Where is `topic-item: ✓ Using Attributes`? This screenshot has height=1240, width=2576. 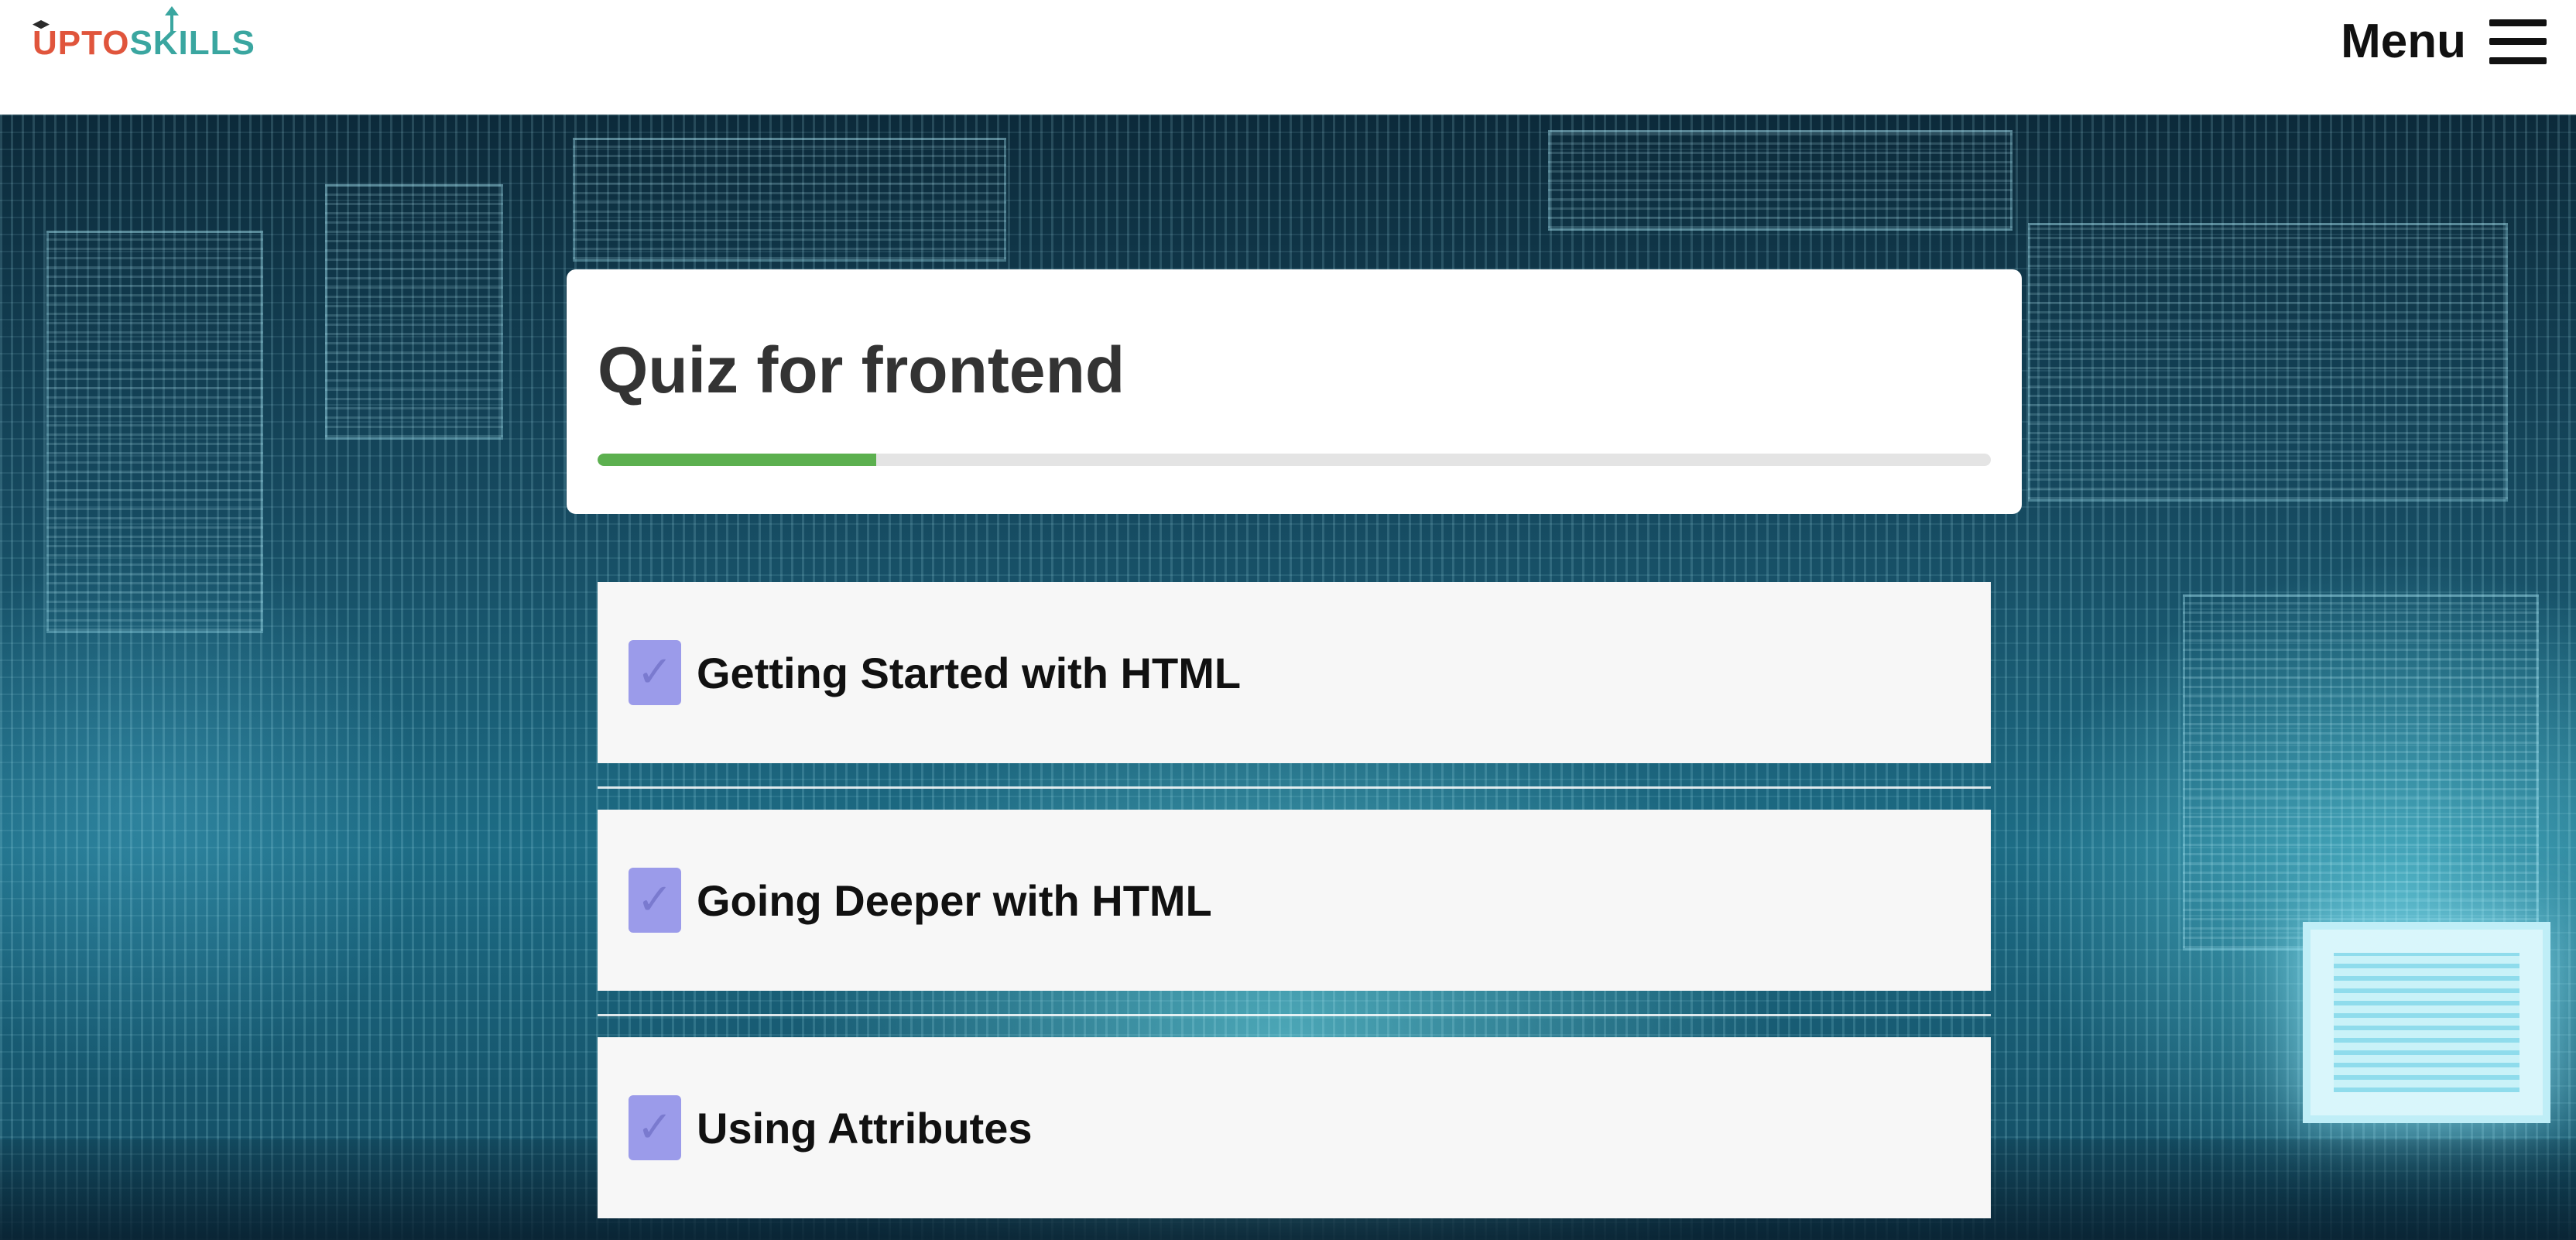
topic-item: ✓ Using Attributes is located at coordinates (1295, 1127).